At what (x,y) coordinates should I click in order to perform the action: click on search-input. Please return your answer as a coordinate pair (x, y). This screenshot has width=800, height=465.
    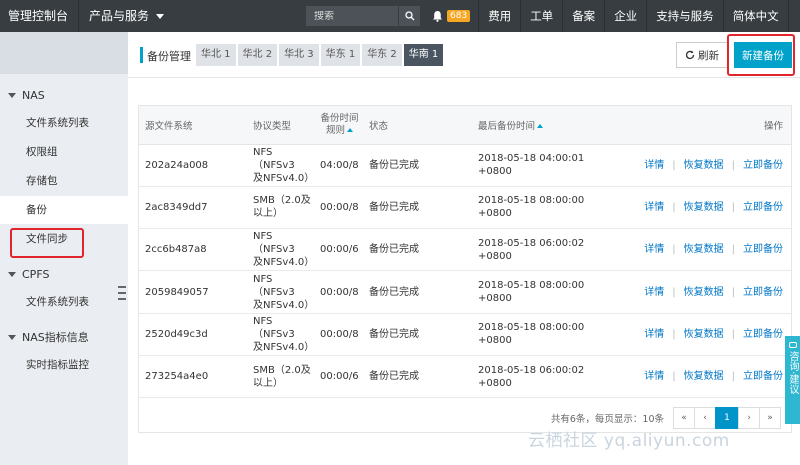
    Looking at the image, I should click on (352, 16).